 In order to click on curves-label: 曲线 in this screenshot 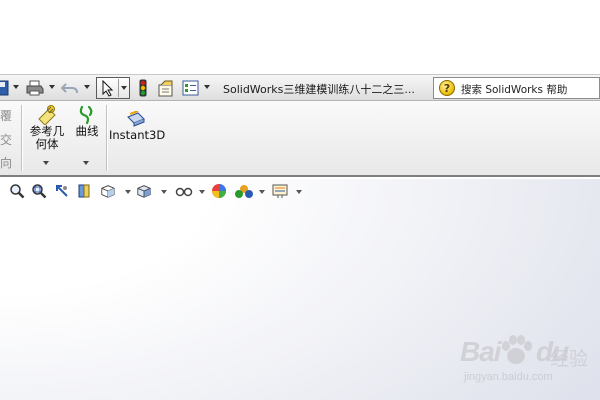, I will do `click(87, 131)`.